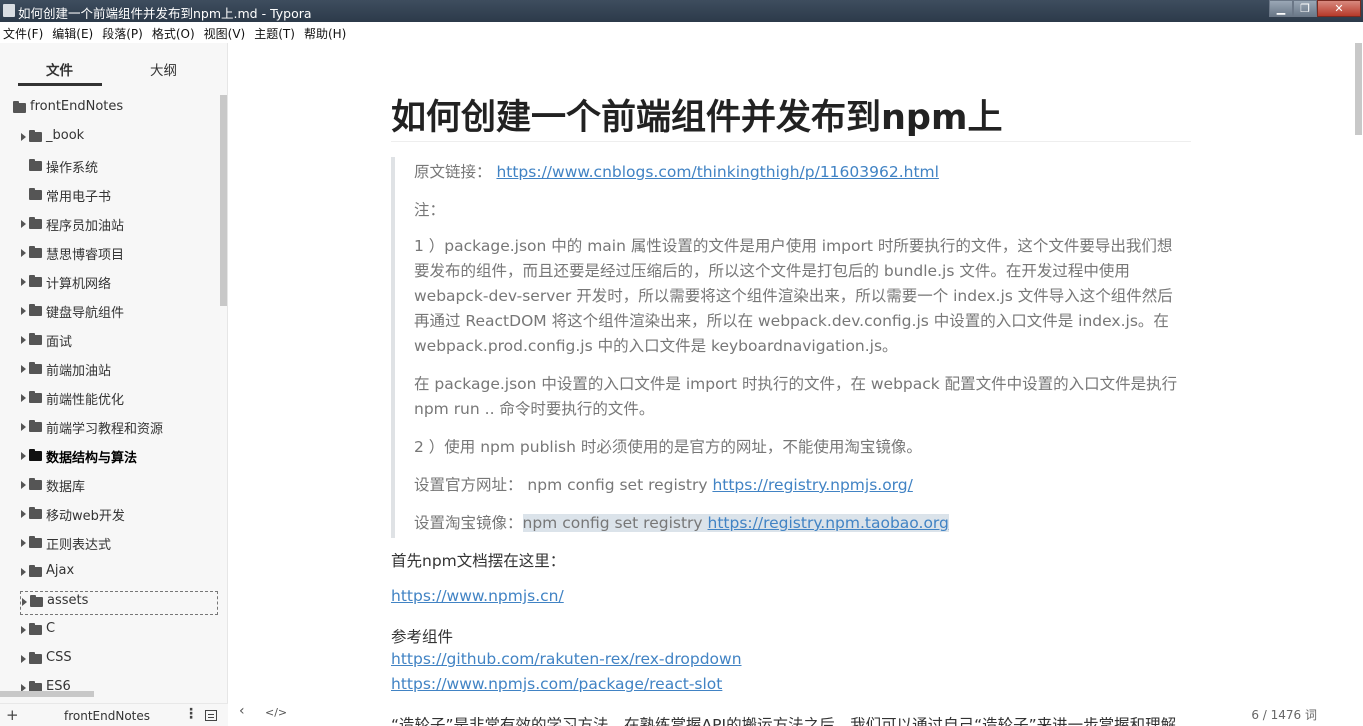 This screenshot has height=726, width=1363. What do you see at coordinates (107, 716) in the screenshot?
I see `current-folder-name: frontEndNotes` at bounding box center [107, 716].